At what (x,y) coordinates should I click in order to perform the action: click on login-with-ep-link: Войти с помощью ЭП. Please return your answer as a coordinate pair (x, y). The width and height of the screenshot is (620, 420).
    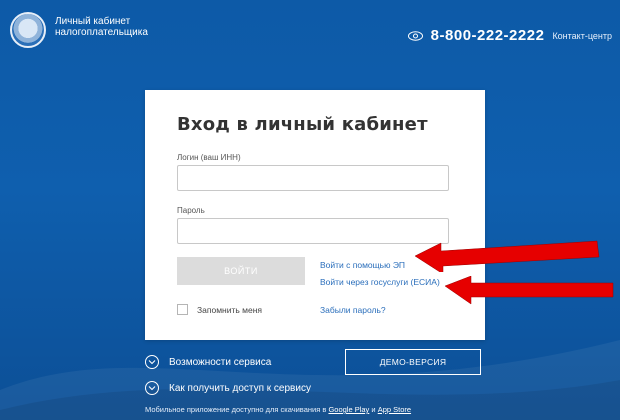
    Looking at the image, I should click on (362, 265).